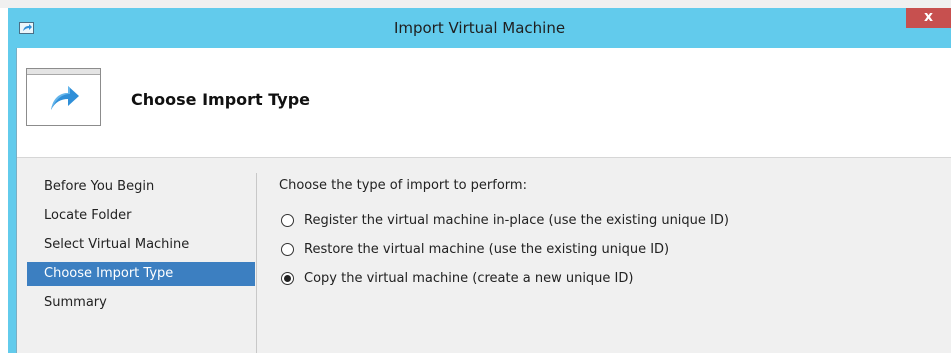 This screenshot has height=353, width=951. Describe the element at coordinates (63, 72) in the screenshot. I see `window-frame-bar` at that location.